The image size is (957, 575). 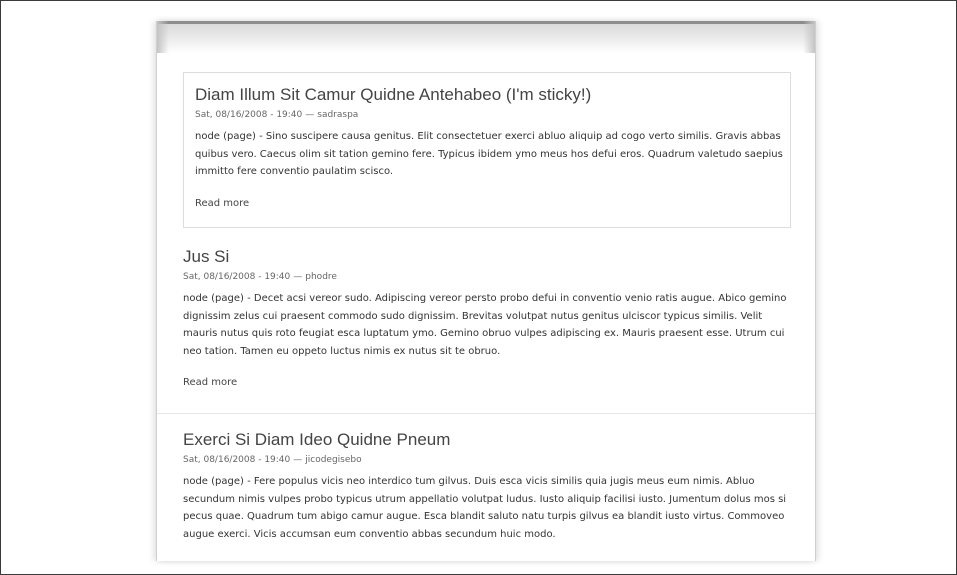 What do you see at coordinates (499, 460) in the screenshot?
I see `node-submitted: Sat, 08/16/2008 - 19:40— jicodegisebo` at bounding box center [499, 460].